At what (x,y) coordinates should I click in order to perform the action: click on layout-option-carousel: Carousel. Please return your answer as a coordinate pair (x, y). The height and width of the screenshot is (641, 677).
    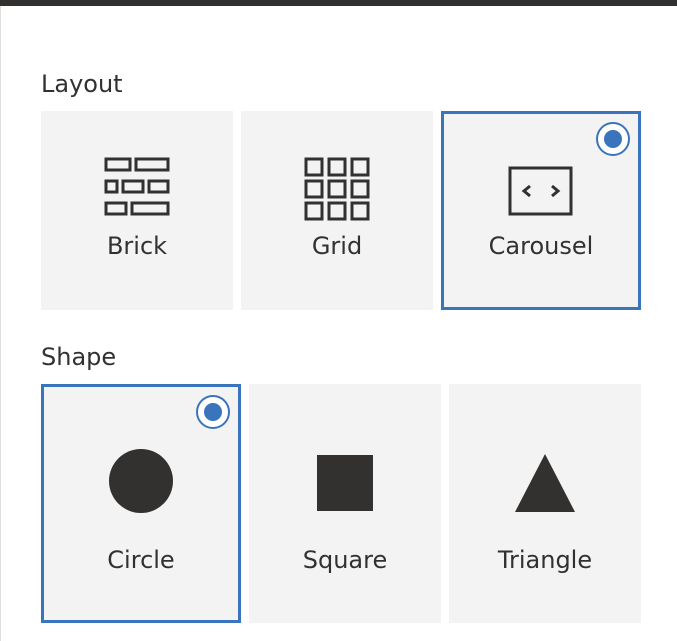
    Looking at the image, I should click on (541, 210).